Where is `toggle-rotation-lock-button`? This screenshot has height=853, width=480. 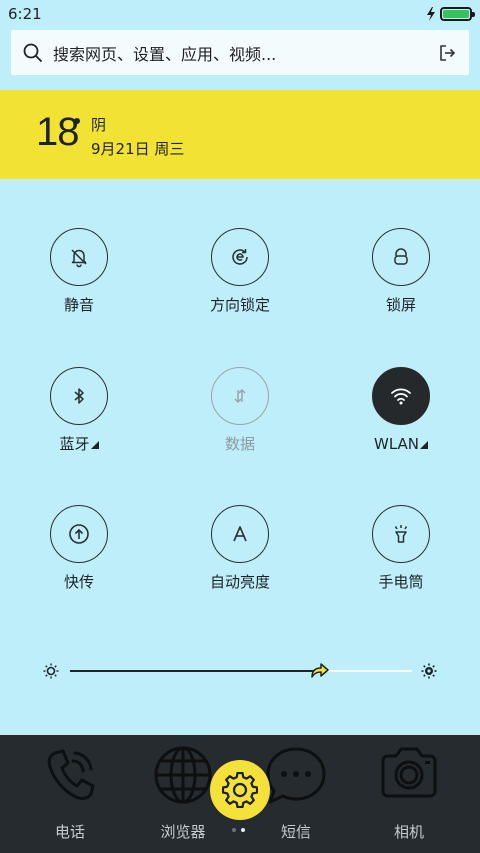
toggle-rotation-lock-button is located at coordinates (240, 257).